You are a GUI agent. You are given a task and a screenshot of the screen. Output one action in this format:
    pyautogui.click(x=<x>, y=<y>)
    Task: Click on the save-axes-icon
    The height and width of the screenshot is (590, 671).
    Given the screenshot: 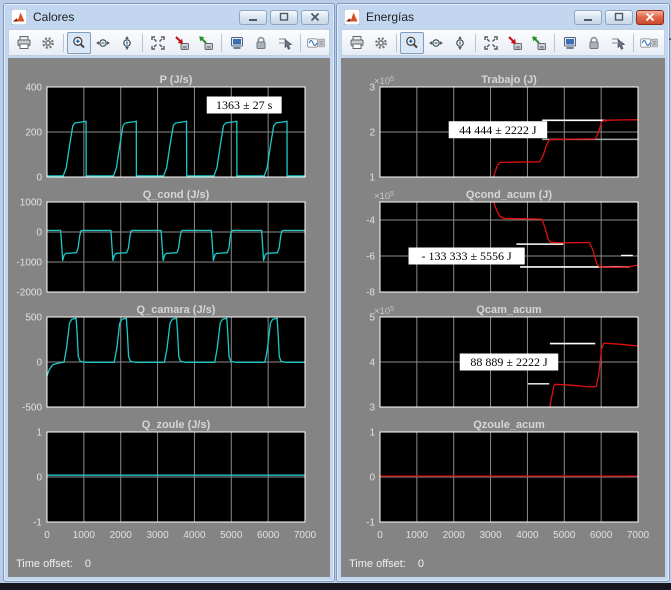 What is the action you would take?
    pyautogui.click(x=515, y=42)
    